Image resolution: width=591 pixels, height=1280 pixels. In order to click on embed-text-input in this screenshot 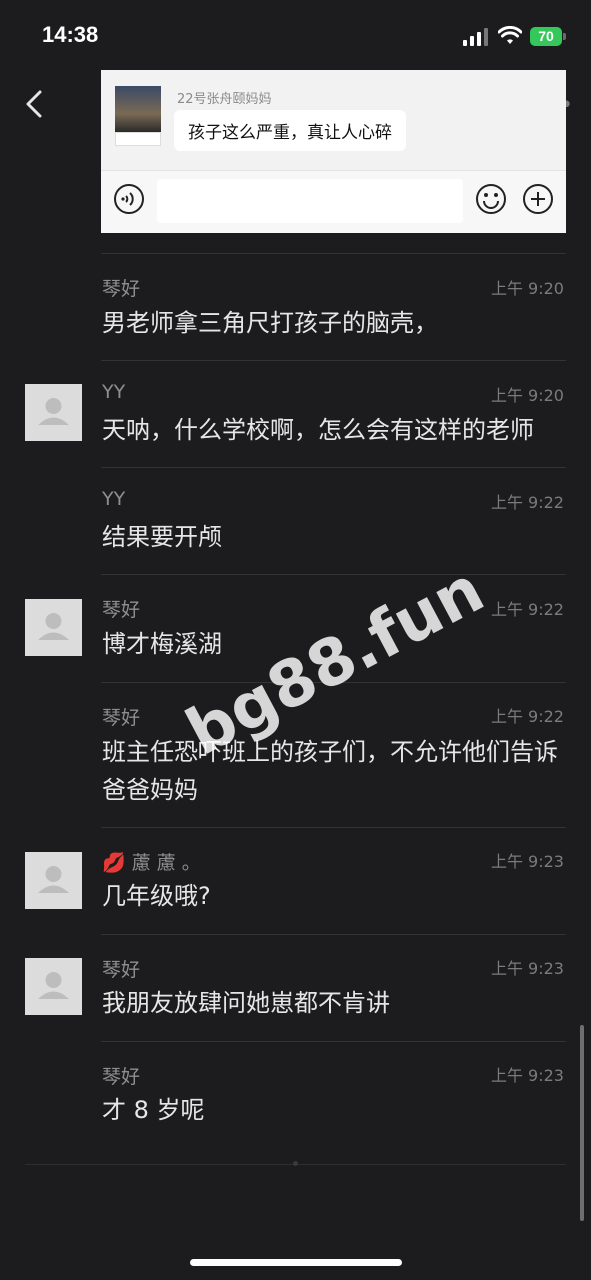, I will do `click(310, 201)`.